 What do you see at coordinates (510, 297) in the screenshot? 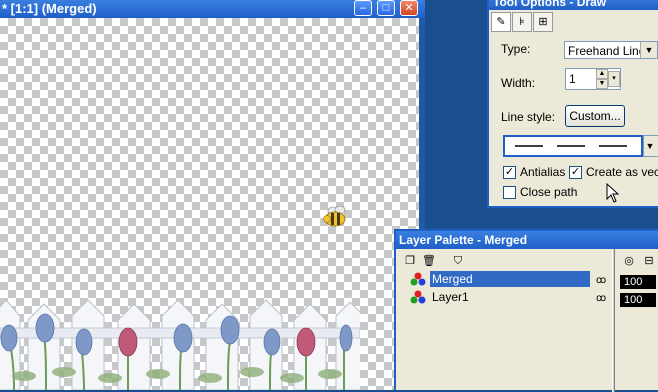
I see `layer-name: Layer1` at bounding box center [510, 297].